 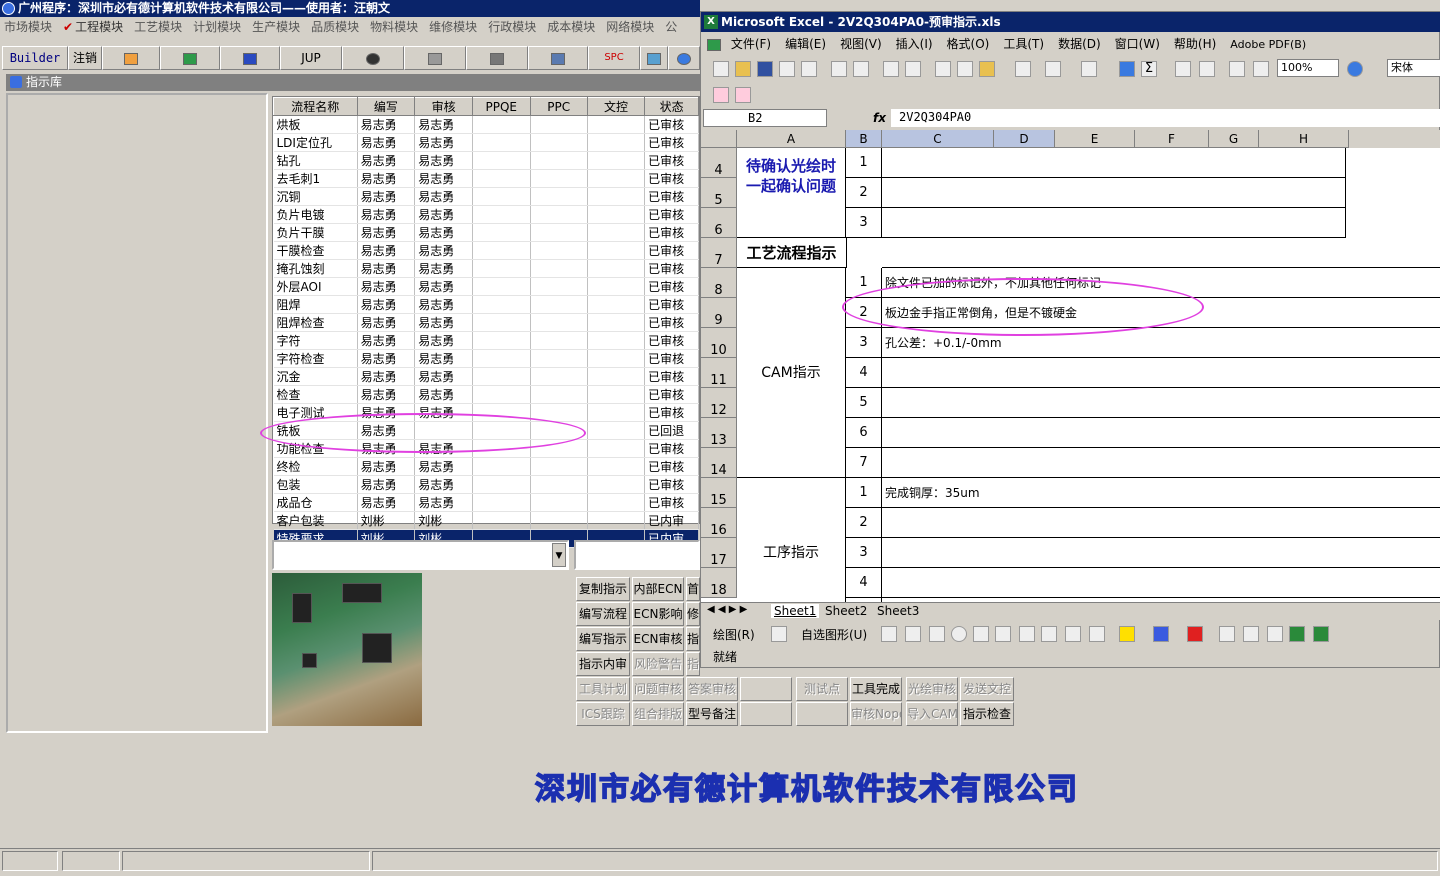 I want to click on copy-icon, so click(x=965, y=69).